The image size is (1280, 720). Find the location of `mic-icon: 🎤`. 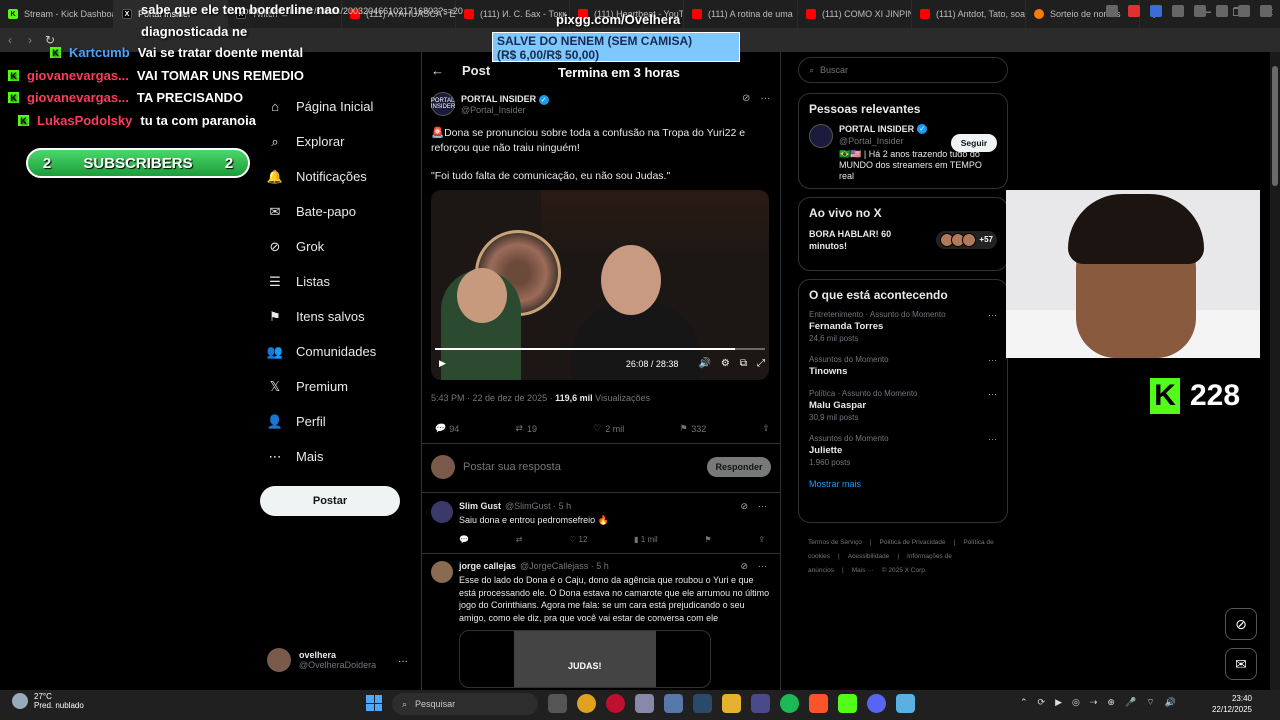

mic-icon: 🎤 is located at coordinates (1130, 702).